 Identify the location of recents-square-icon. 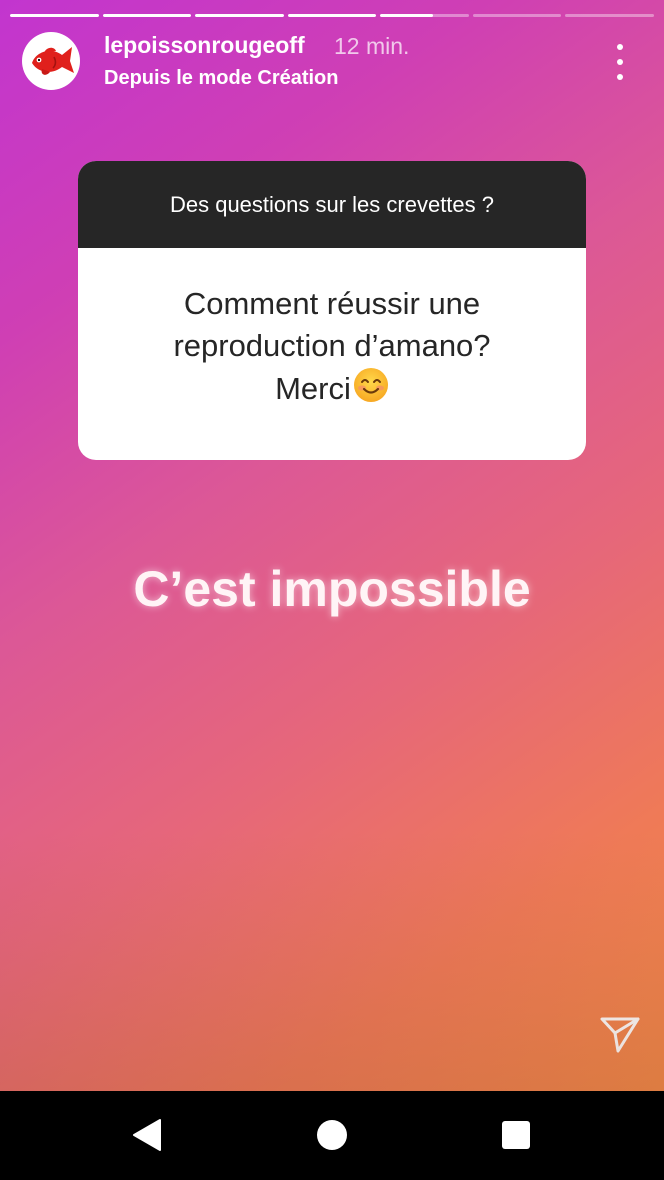
(516, 1135).